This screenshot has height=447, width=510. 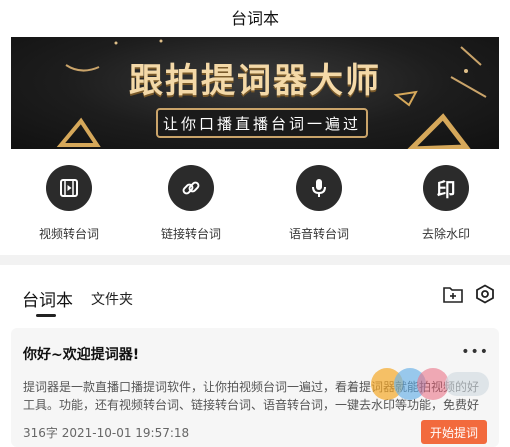 What do you see at coordinates (485, 294) in the screenshot?
I see `settings-hexagon-icon` at bounding box center [485, 294].